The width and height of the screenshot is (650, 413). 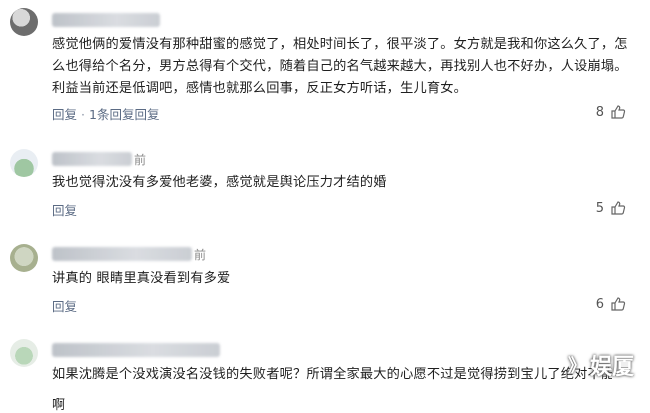 I want to click on reply-label-2: 回复, so click(x=146, y=114).